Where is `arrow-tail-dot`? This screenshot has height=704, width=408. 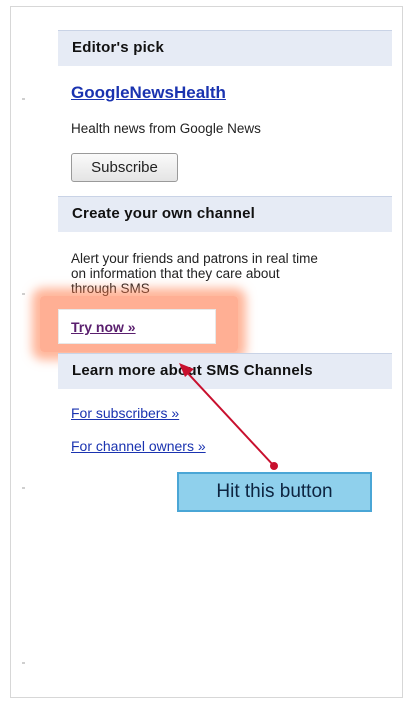 arrow-tail-dot is located at coordinates (274, 466).